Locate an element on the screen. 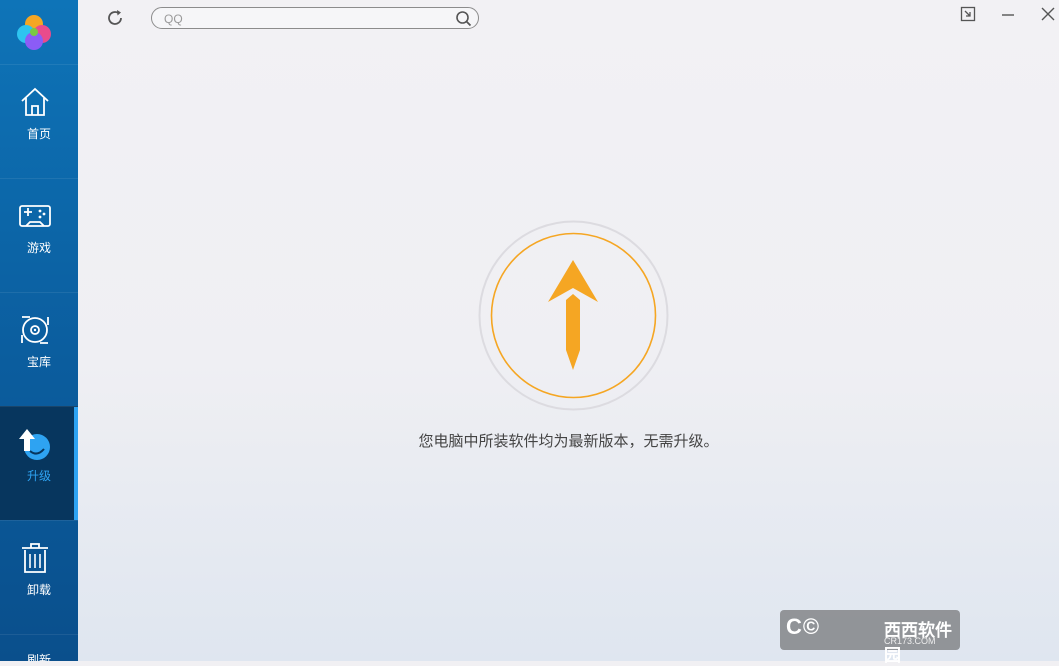 The image size is (1059, 666). search-input is located at coordinates (304, 19).